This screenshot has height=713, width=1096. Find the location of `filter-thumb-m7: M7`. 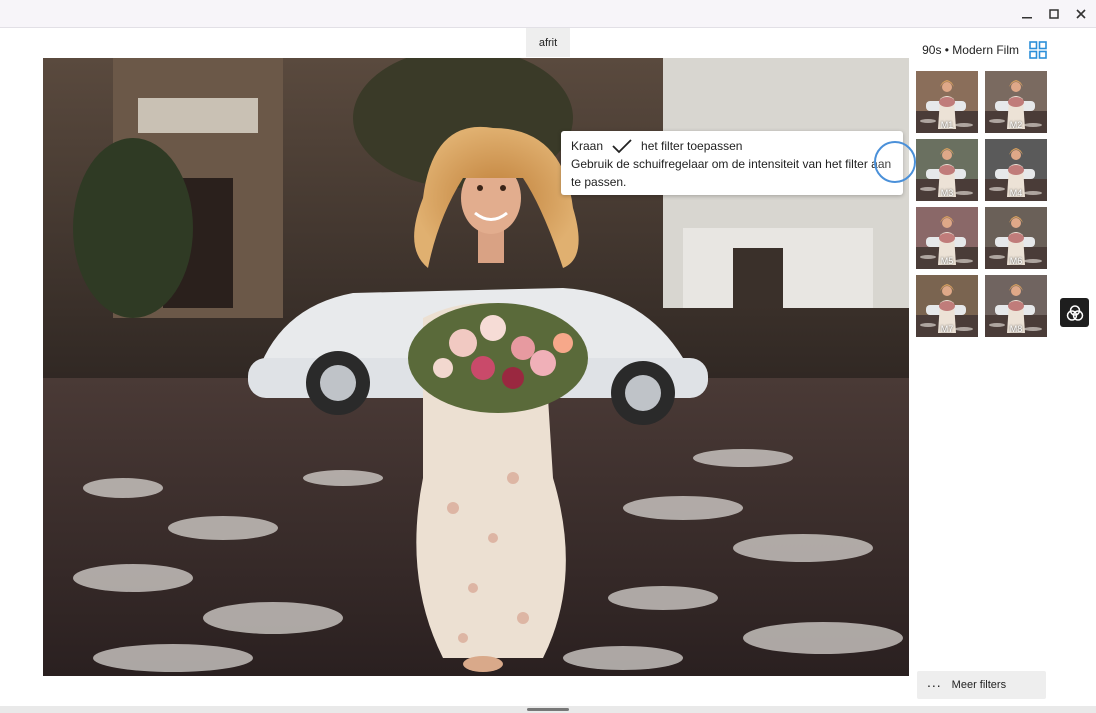

filter-thumb-m7: M7 is located at coordinates (947, 306).